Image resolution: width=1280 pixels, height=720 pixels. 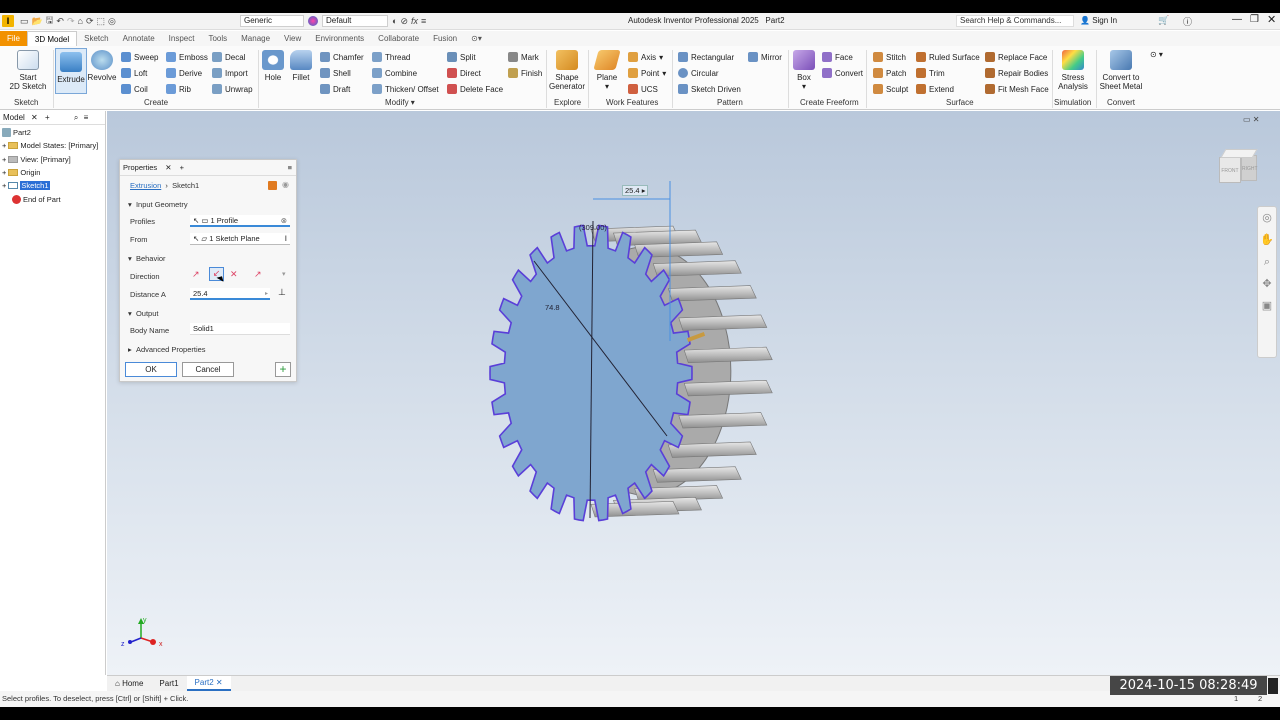 What do you see at coordinates (184, 73) in the screenshot?
I see `derive-button: Derive` at bounding box center [184, 73].